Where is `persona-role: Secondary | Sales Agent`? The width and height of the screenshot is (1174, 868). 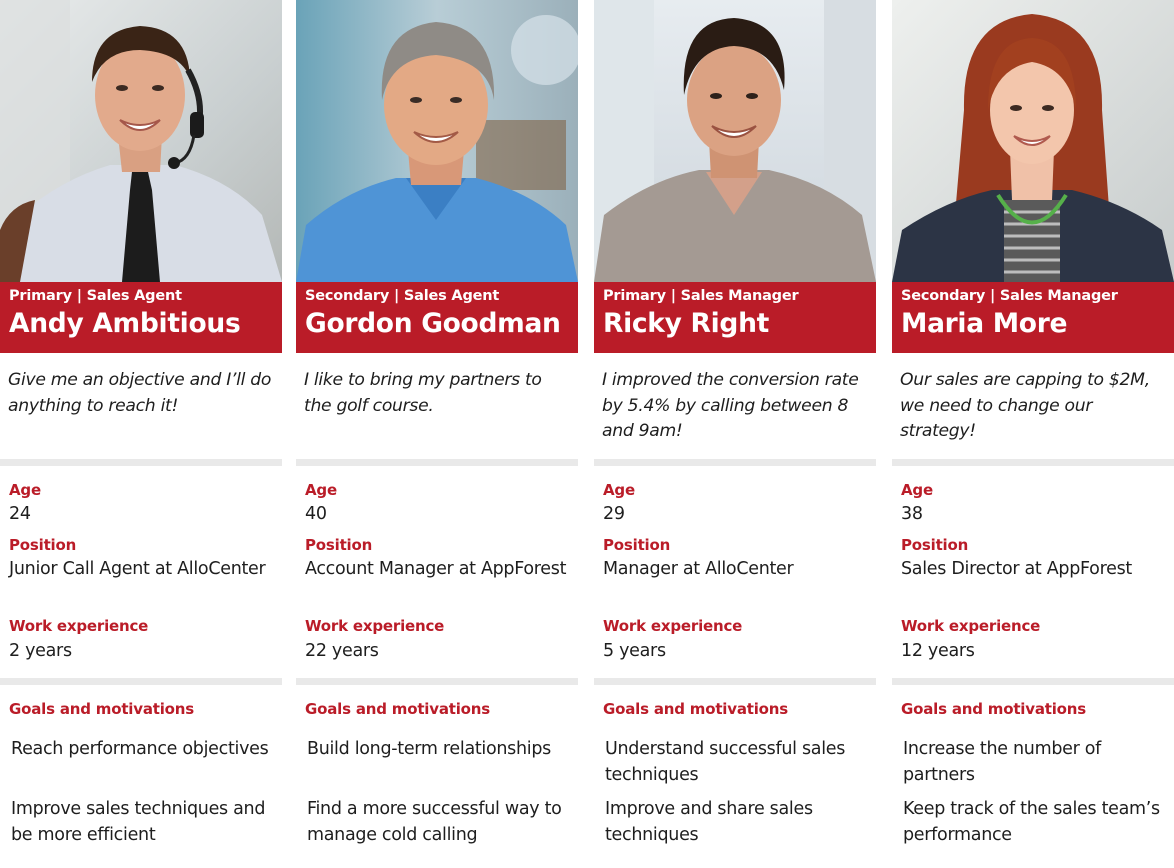
persona-role: Secondary | Sales Agent is located at coordinates (402, 296).